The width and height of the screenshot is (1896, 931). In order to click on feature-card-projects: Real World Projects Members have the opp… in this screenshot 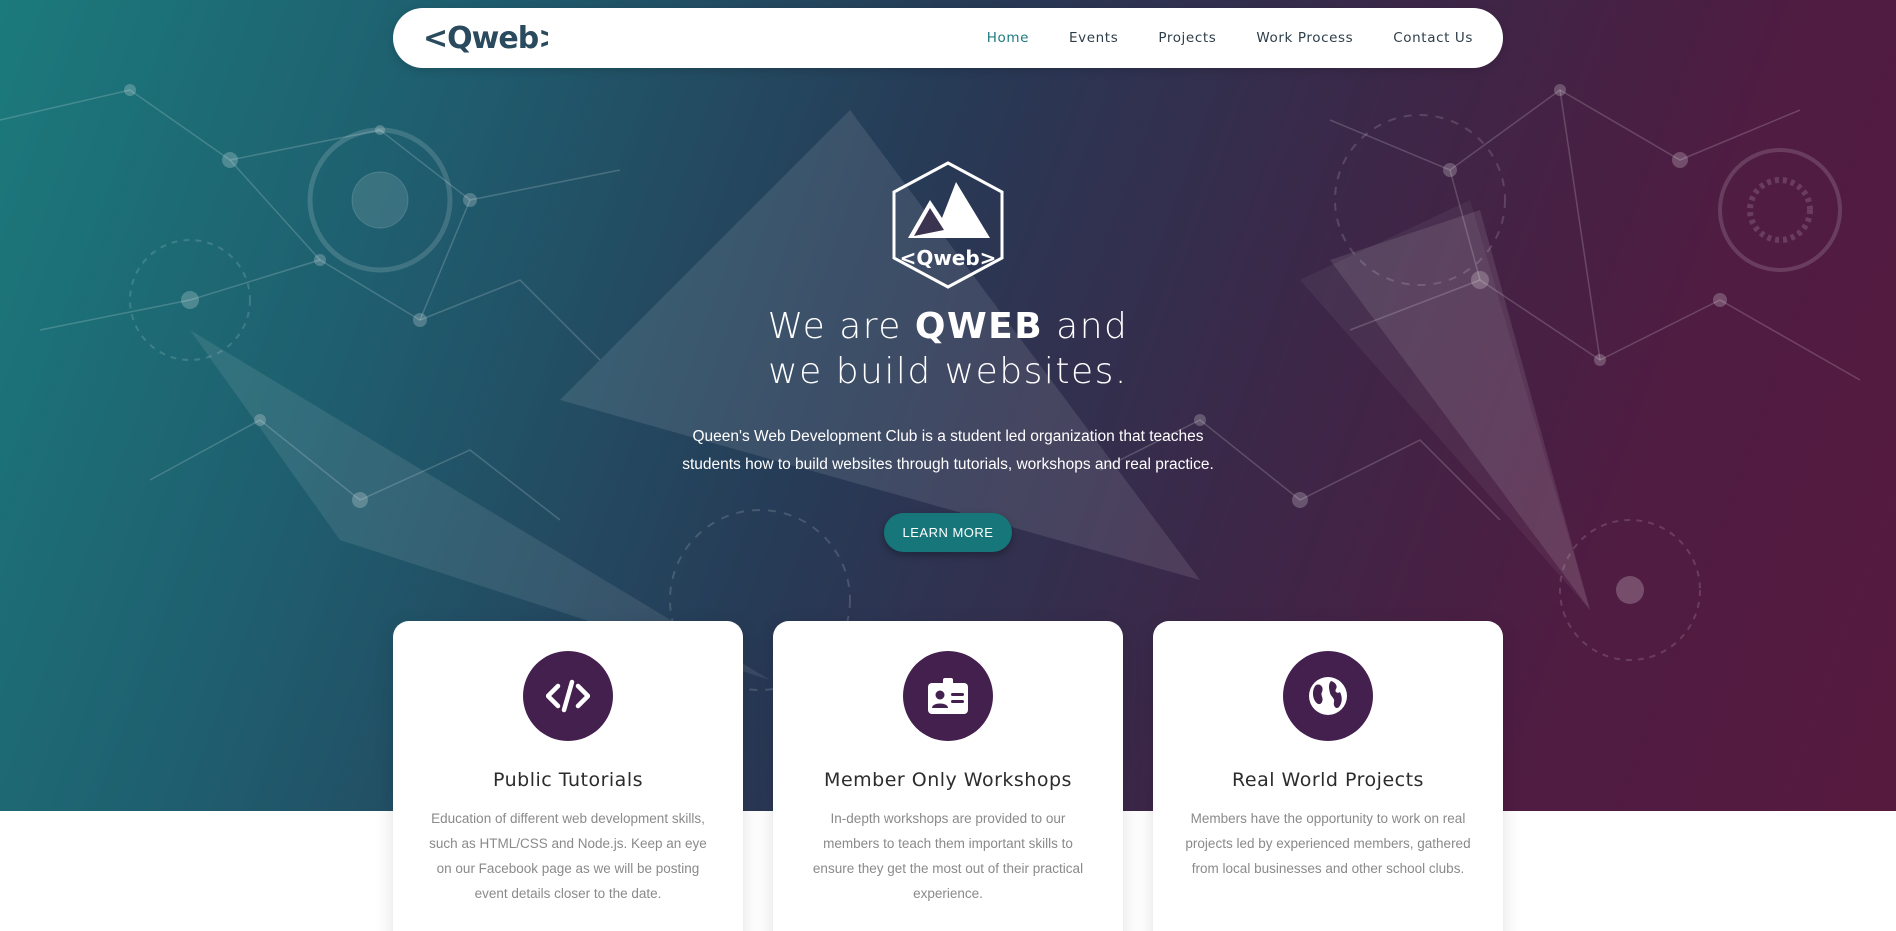, I will do `click(1328, 776)`.